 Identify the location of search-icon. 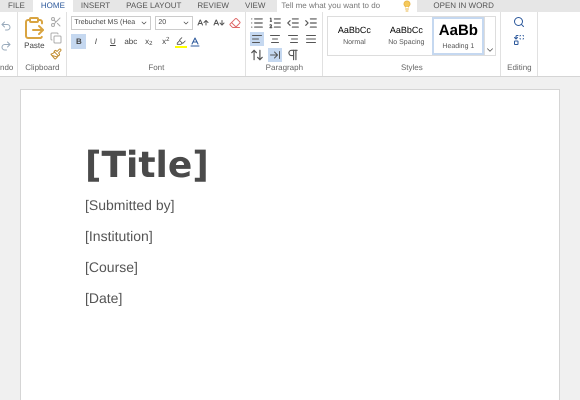
(519, 22).